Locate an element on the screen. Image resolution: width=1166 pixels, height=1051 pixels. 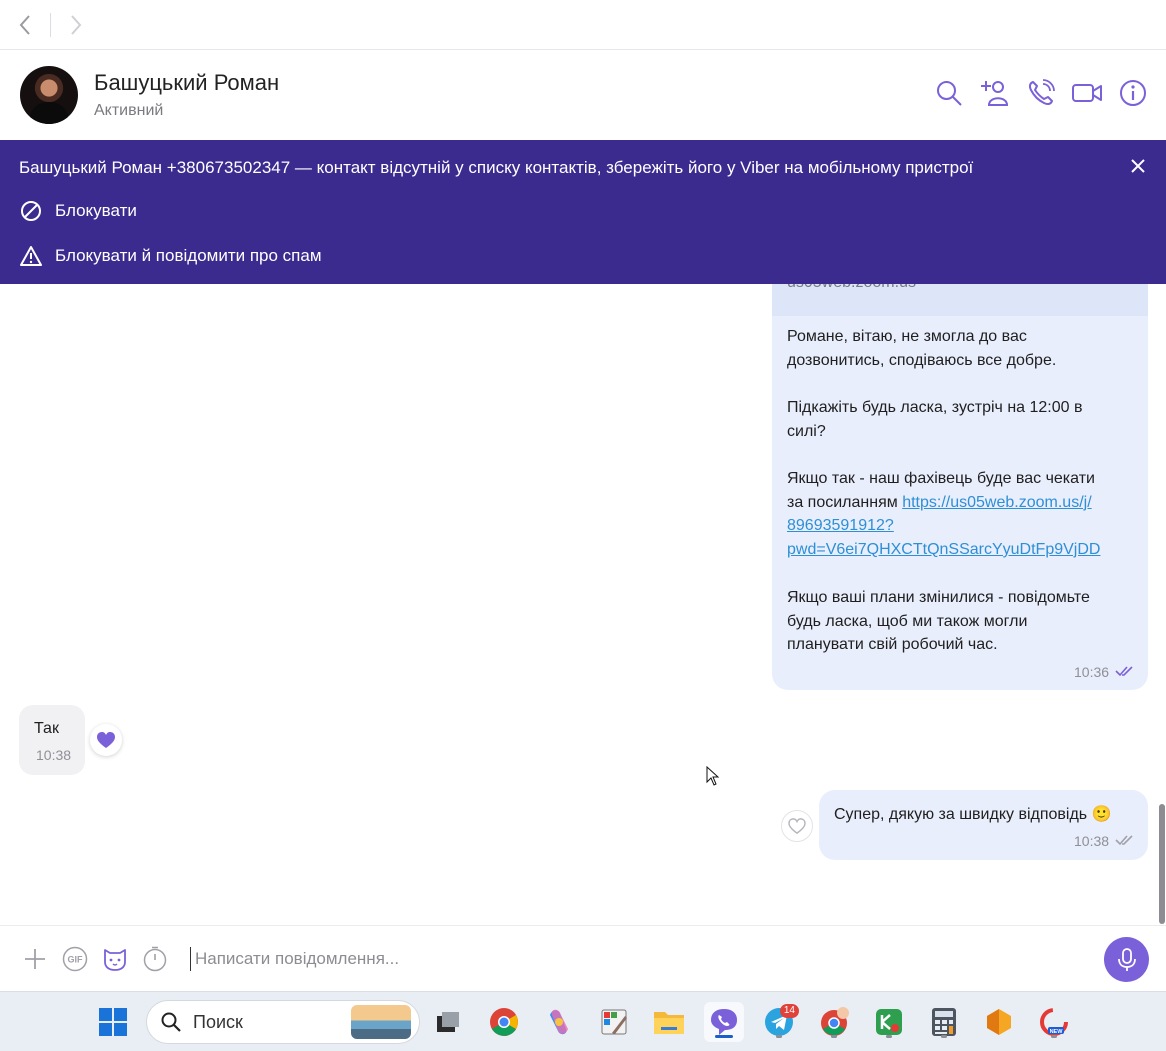
taskbar-app-copilot is located at coordinates (559, 1022).